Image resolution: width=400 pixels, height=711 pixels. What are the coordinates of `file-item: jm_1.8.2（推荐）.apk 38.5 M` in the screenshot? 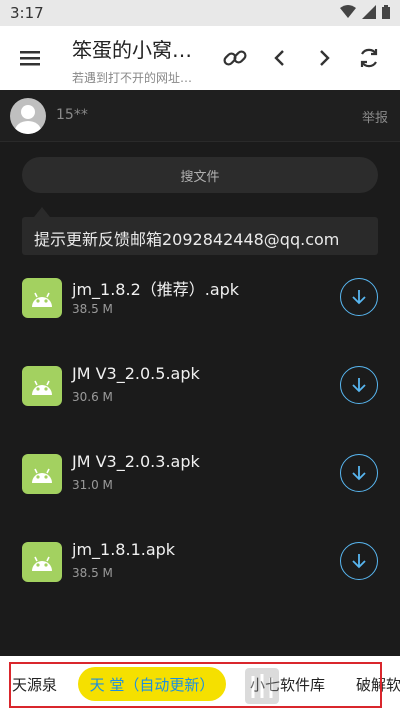 It's located at (200, 322).